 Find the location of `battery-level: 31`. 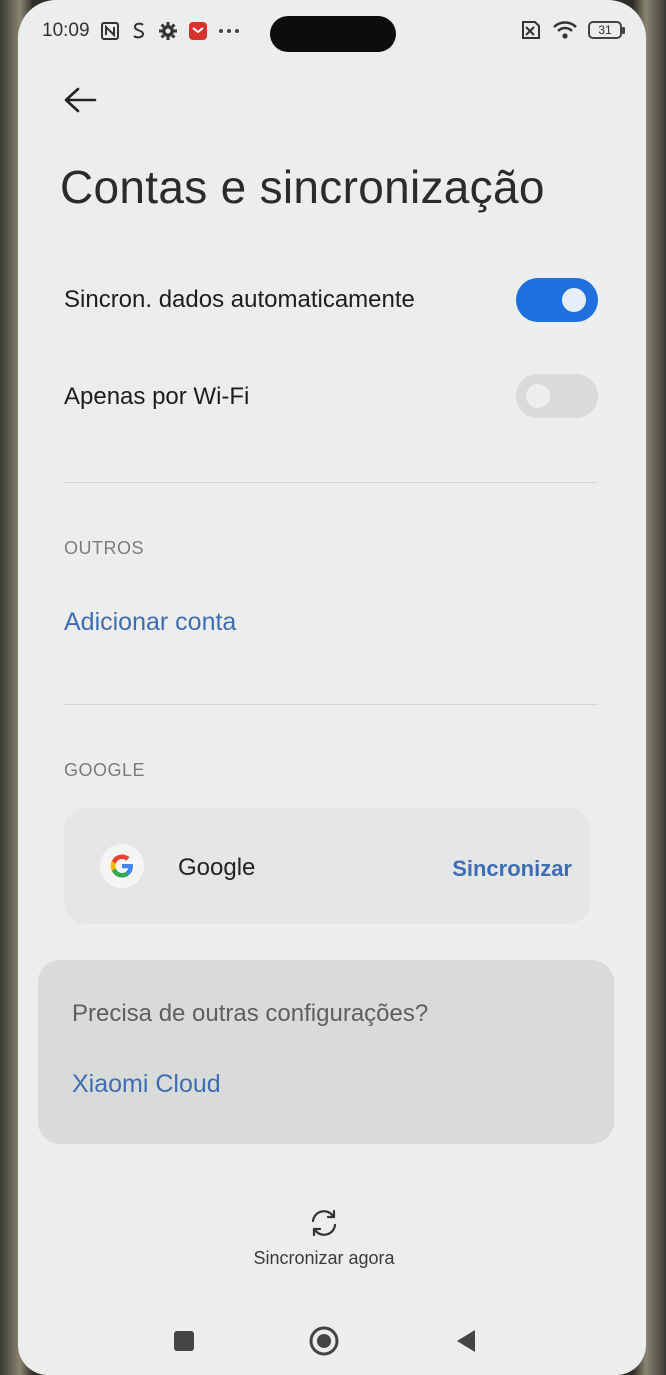

battery-level: 31 is located at coordinates (605, 30).